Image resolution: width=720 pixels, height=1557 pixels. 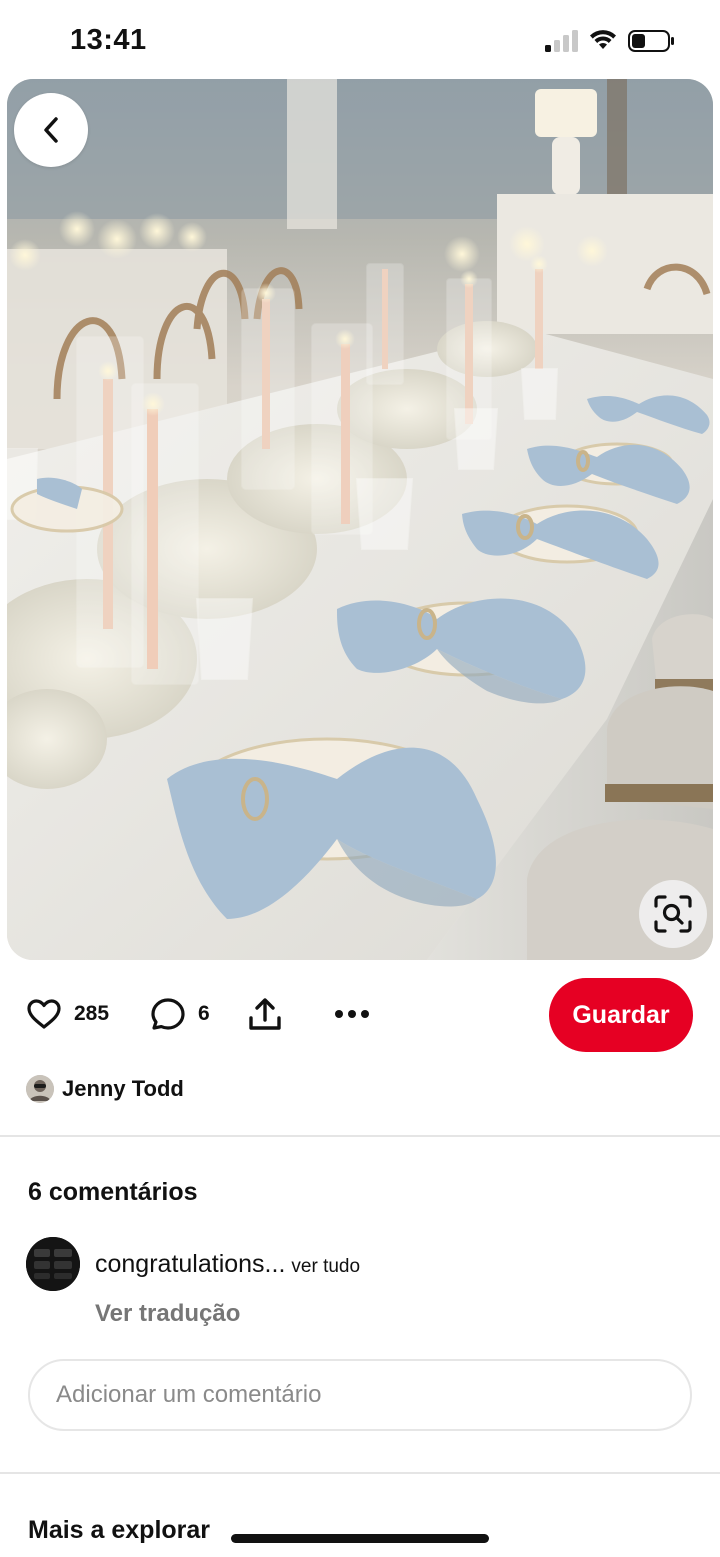 I want to click on more-to-explore-heading: Mais a explorar, so click(x=119, y=1530).